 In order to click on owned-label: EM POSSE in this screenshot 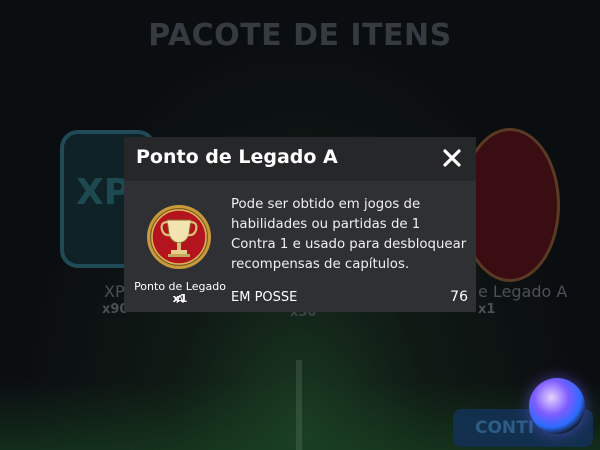, I will do `click(264, 297)`.